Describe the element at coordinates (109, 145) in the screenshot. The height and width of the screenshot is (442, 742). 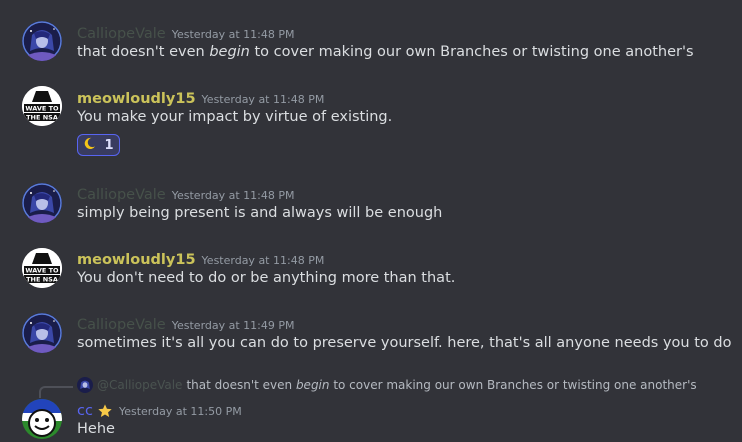
I see `reaction-count: 1` at that location.